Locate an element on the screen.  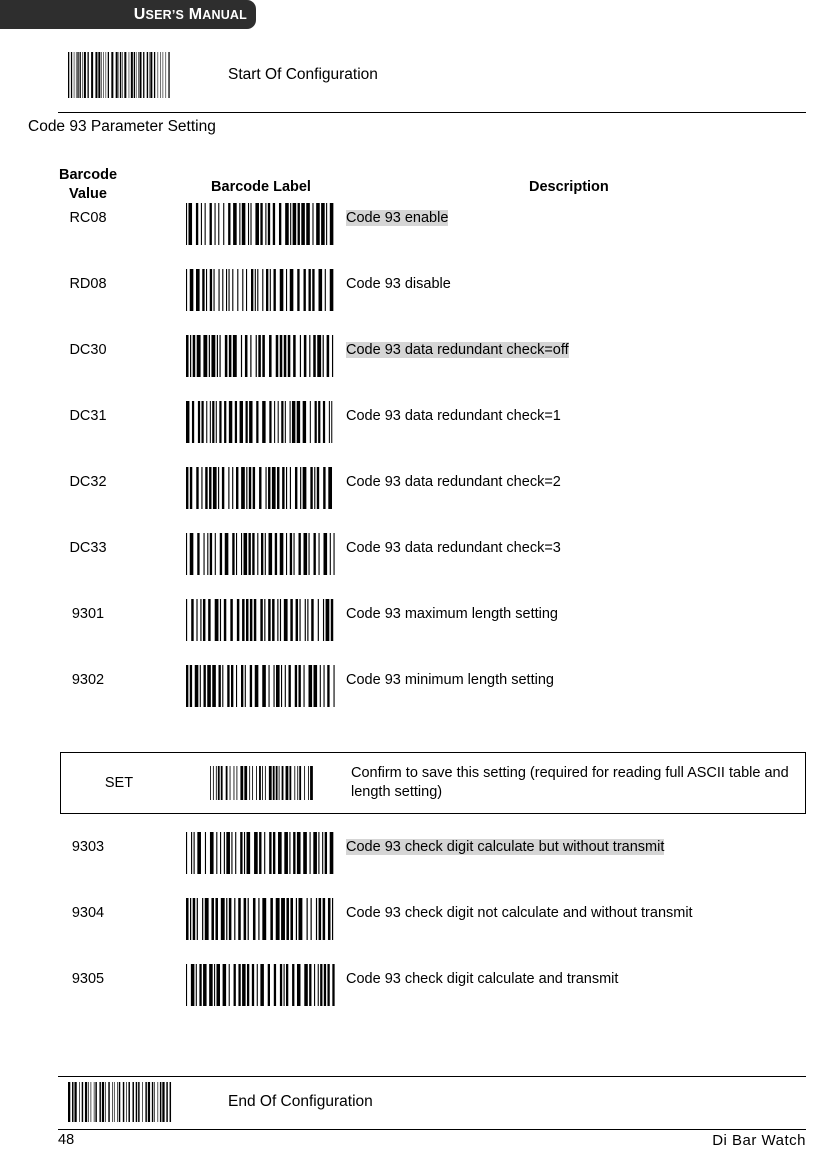
row-description: Code 93 data redundant check=1 is located at coordinates (453, 416).